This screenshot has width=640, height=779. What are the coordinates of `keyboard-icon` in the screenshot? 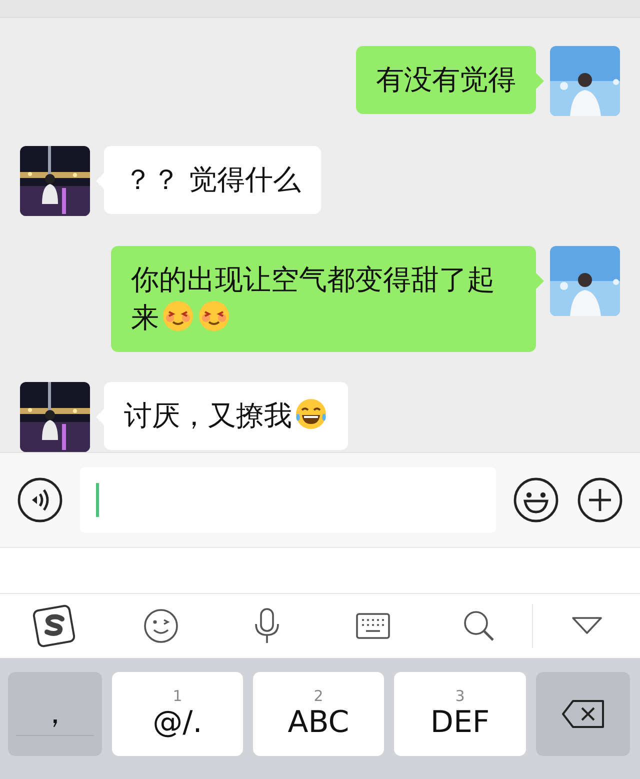 It's located at (373, 626).